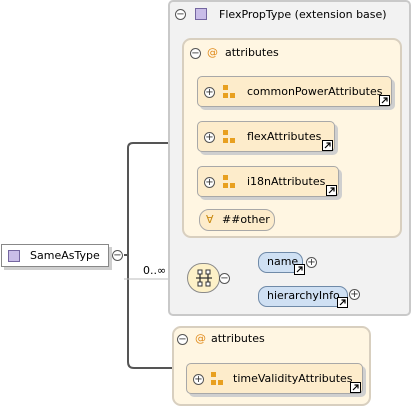 This screenshot has height=407, width=412. Describe the element at coordinates (182, 339) in the screenshot. I see `own-attributes-collapse-toggle: −` at that location.